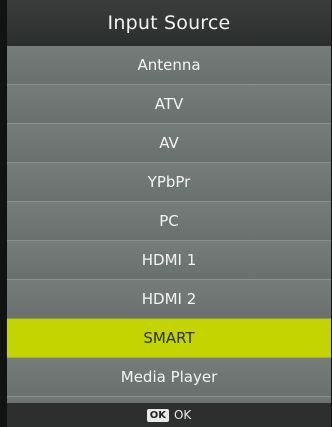 This screenshot has width=332, height=427. I want to click on source-item-pc: PC, so click(169, 221).